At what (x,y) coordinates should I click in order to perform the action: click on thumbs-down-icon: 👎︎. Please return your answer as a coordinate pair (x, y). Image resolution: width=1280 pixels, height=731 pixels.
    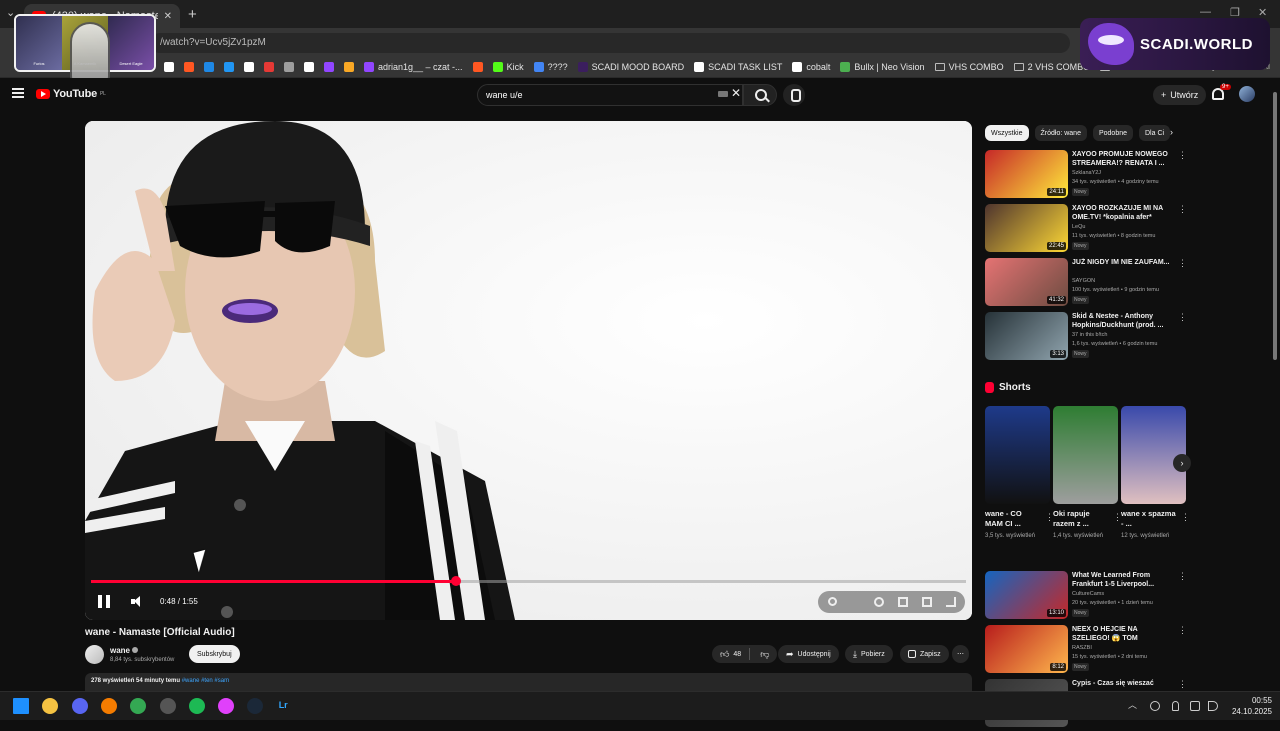
    Looking at the image, I should click on (764, 654).